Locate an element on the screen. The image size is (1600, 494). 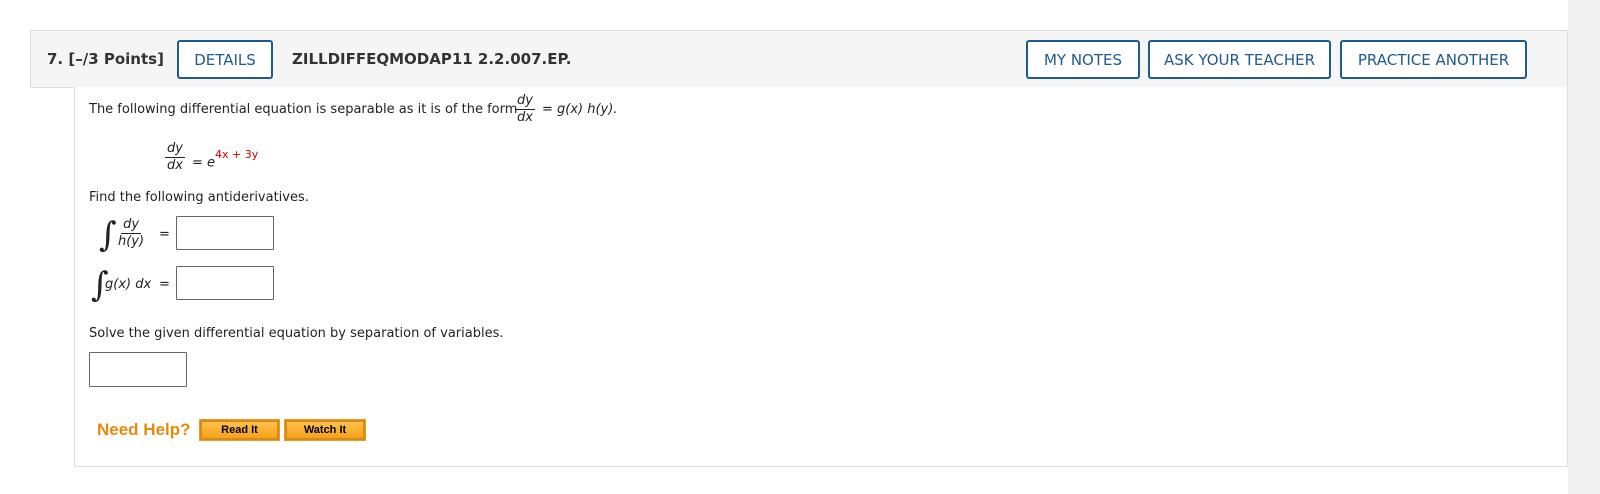
equation-fraction: dy dx is located at coordinates (175, 157).